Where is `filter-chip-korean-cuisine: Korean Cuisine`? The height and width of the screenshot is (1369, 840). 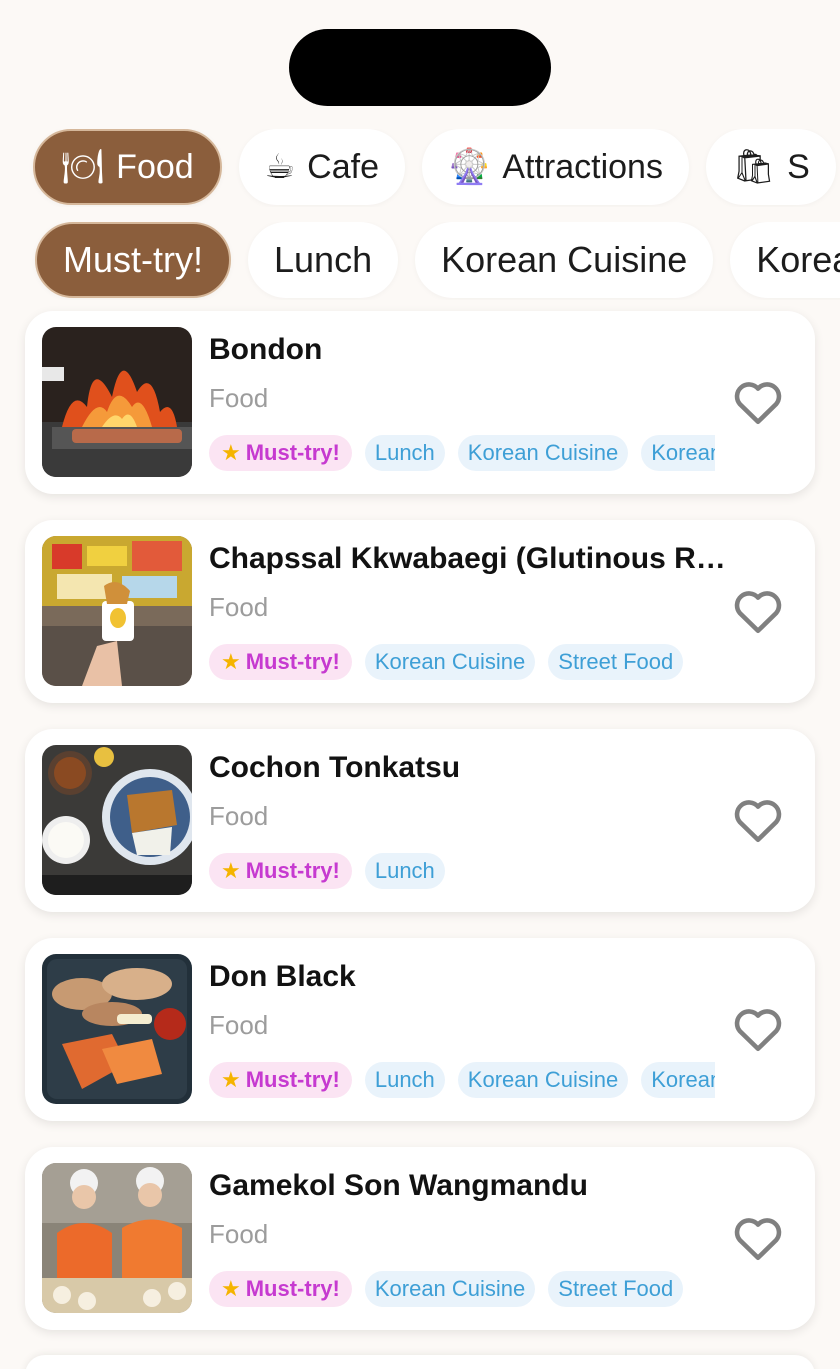 filter-chip-korean-cuisine: Korean Cuisine is located at coordinates (564, 260).